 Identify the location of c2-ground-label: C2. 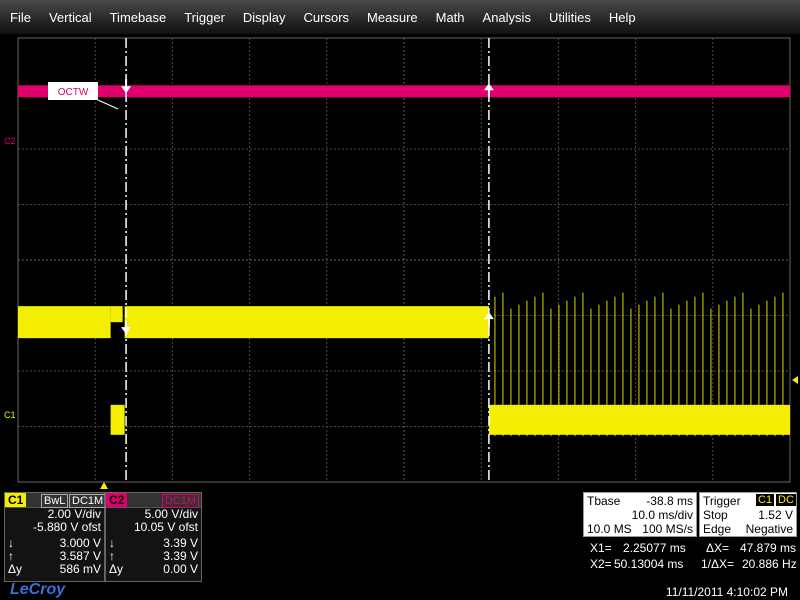
(10, 141).